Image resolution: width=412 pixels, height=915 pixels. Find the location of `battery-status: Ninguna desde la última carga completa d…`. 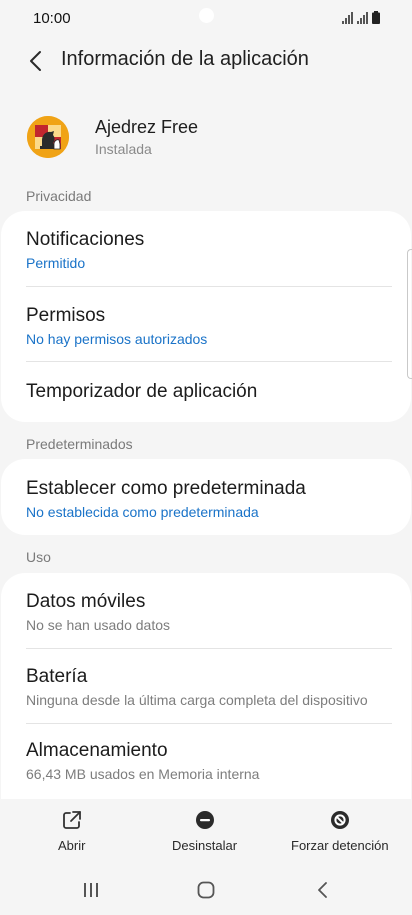

battery-status: Ninguna desde la última carga completa d… is located at coordinates (197, 700).